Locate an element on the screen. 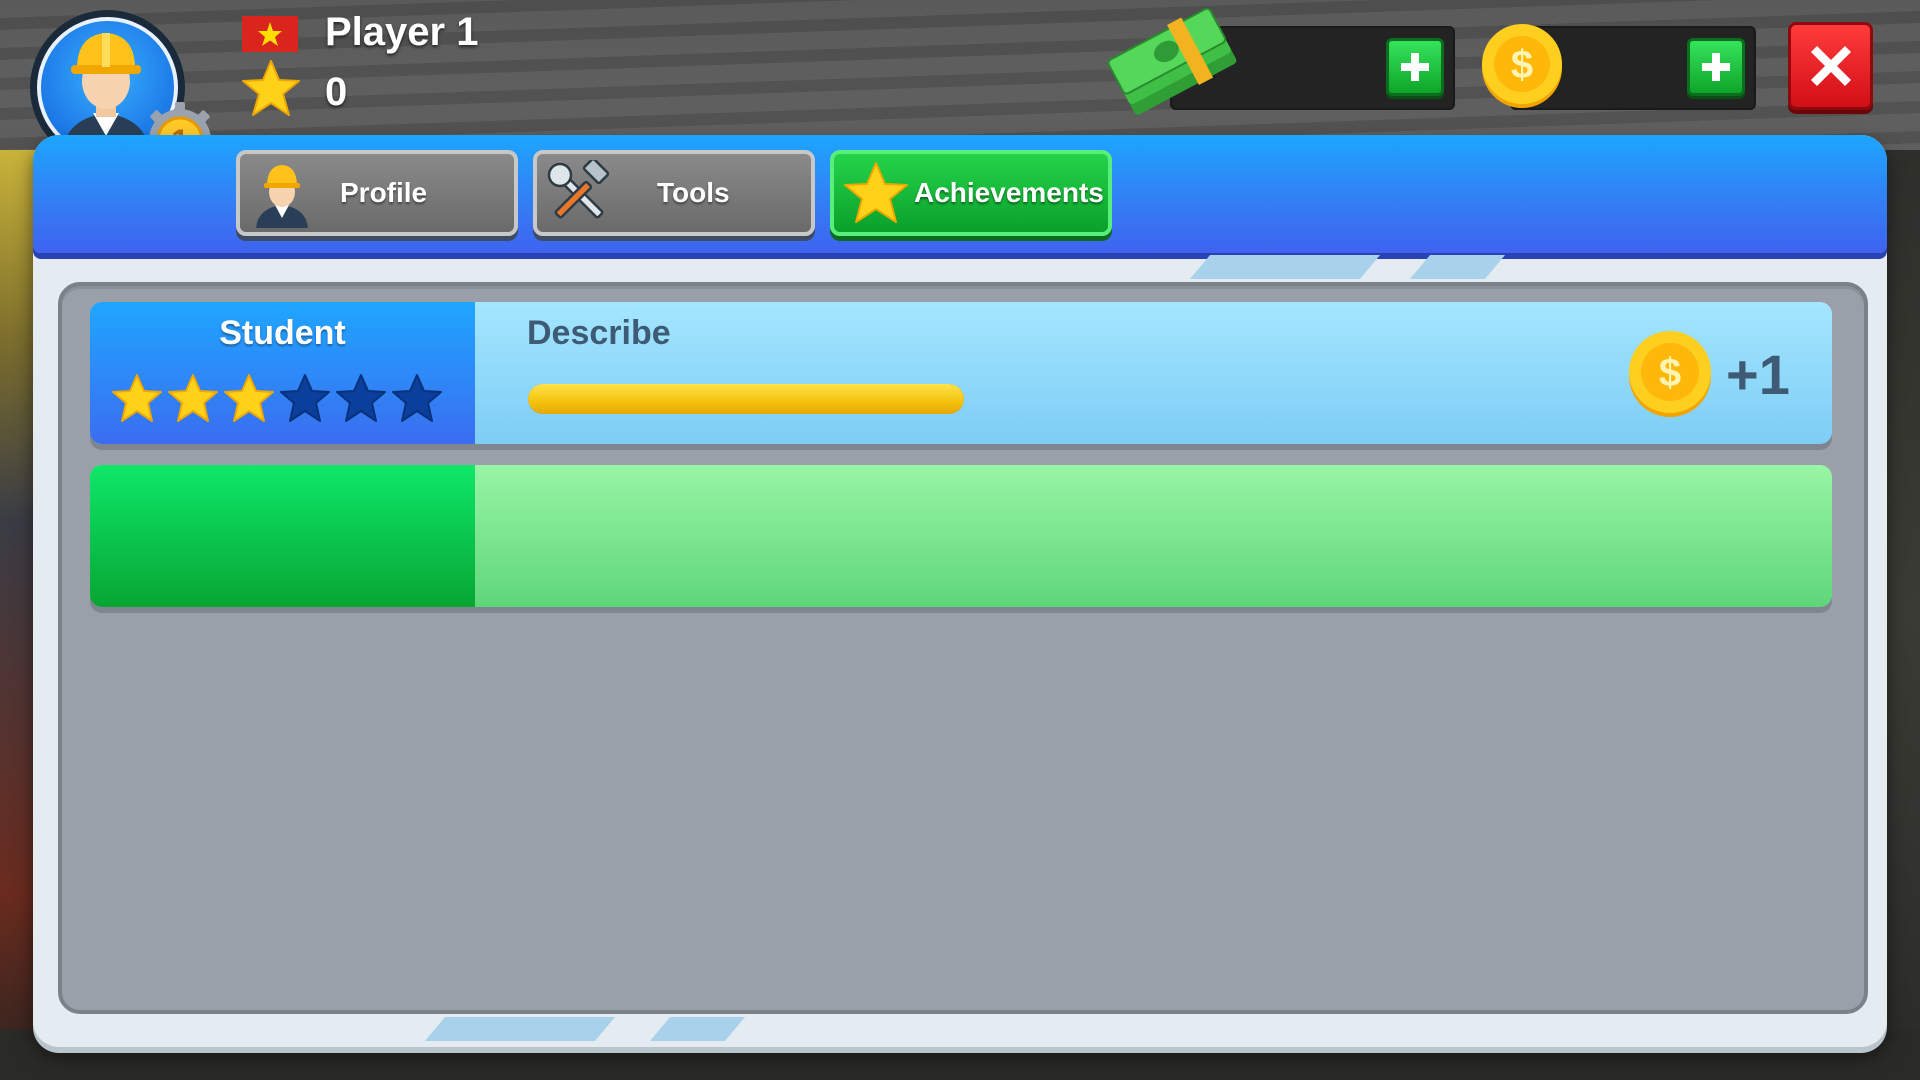 The image size is (1920, 1080). achievement-row is located at coordinates (961, 536).